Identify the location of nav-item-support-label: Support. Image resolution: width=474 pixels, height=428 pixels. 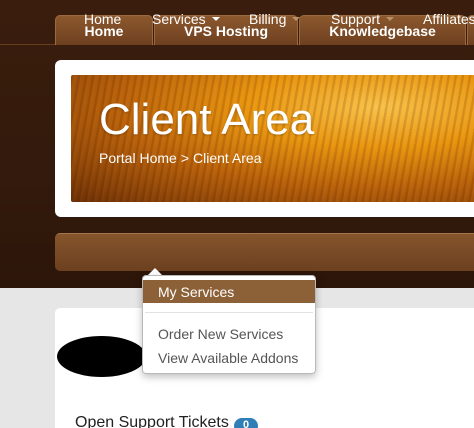
(356, 19).